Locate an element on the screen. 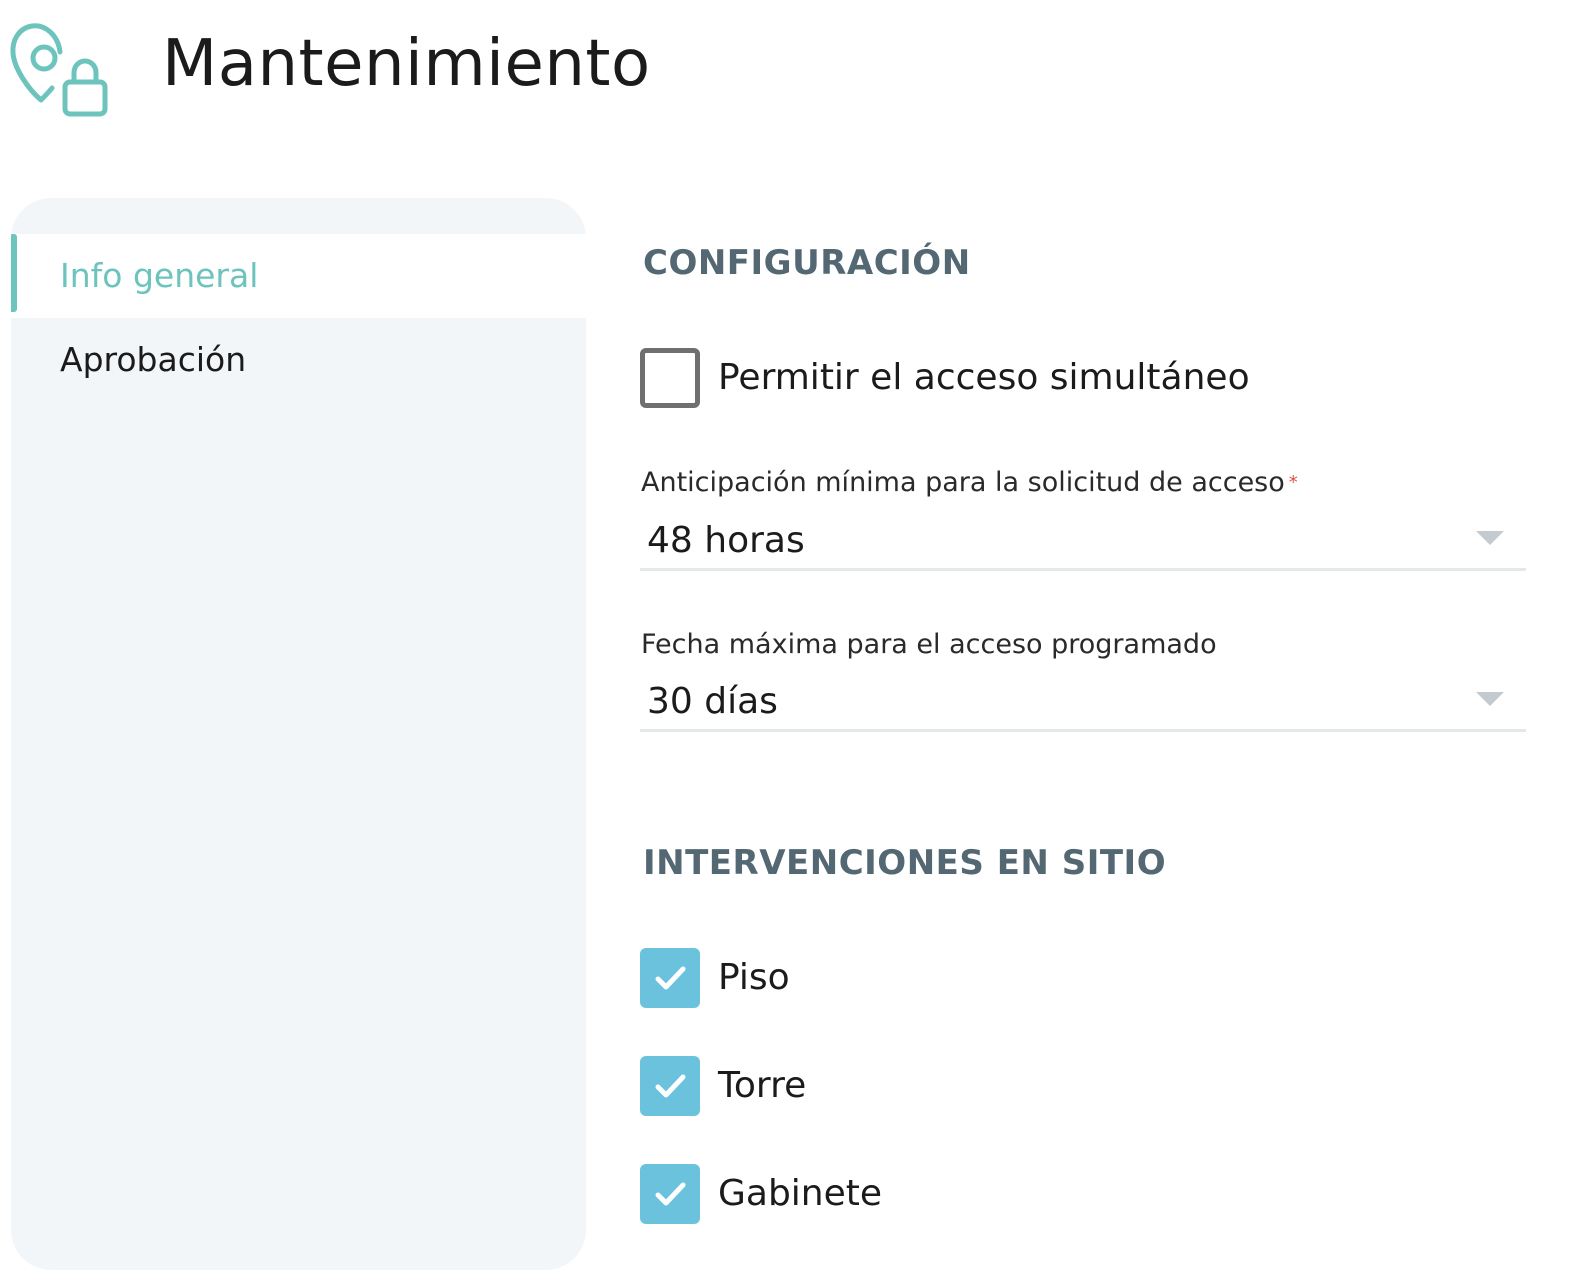 The image size is (1571, 1288). sidebar-item-aprobacion: Aprobación is located at coordinates (298, 360).